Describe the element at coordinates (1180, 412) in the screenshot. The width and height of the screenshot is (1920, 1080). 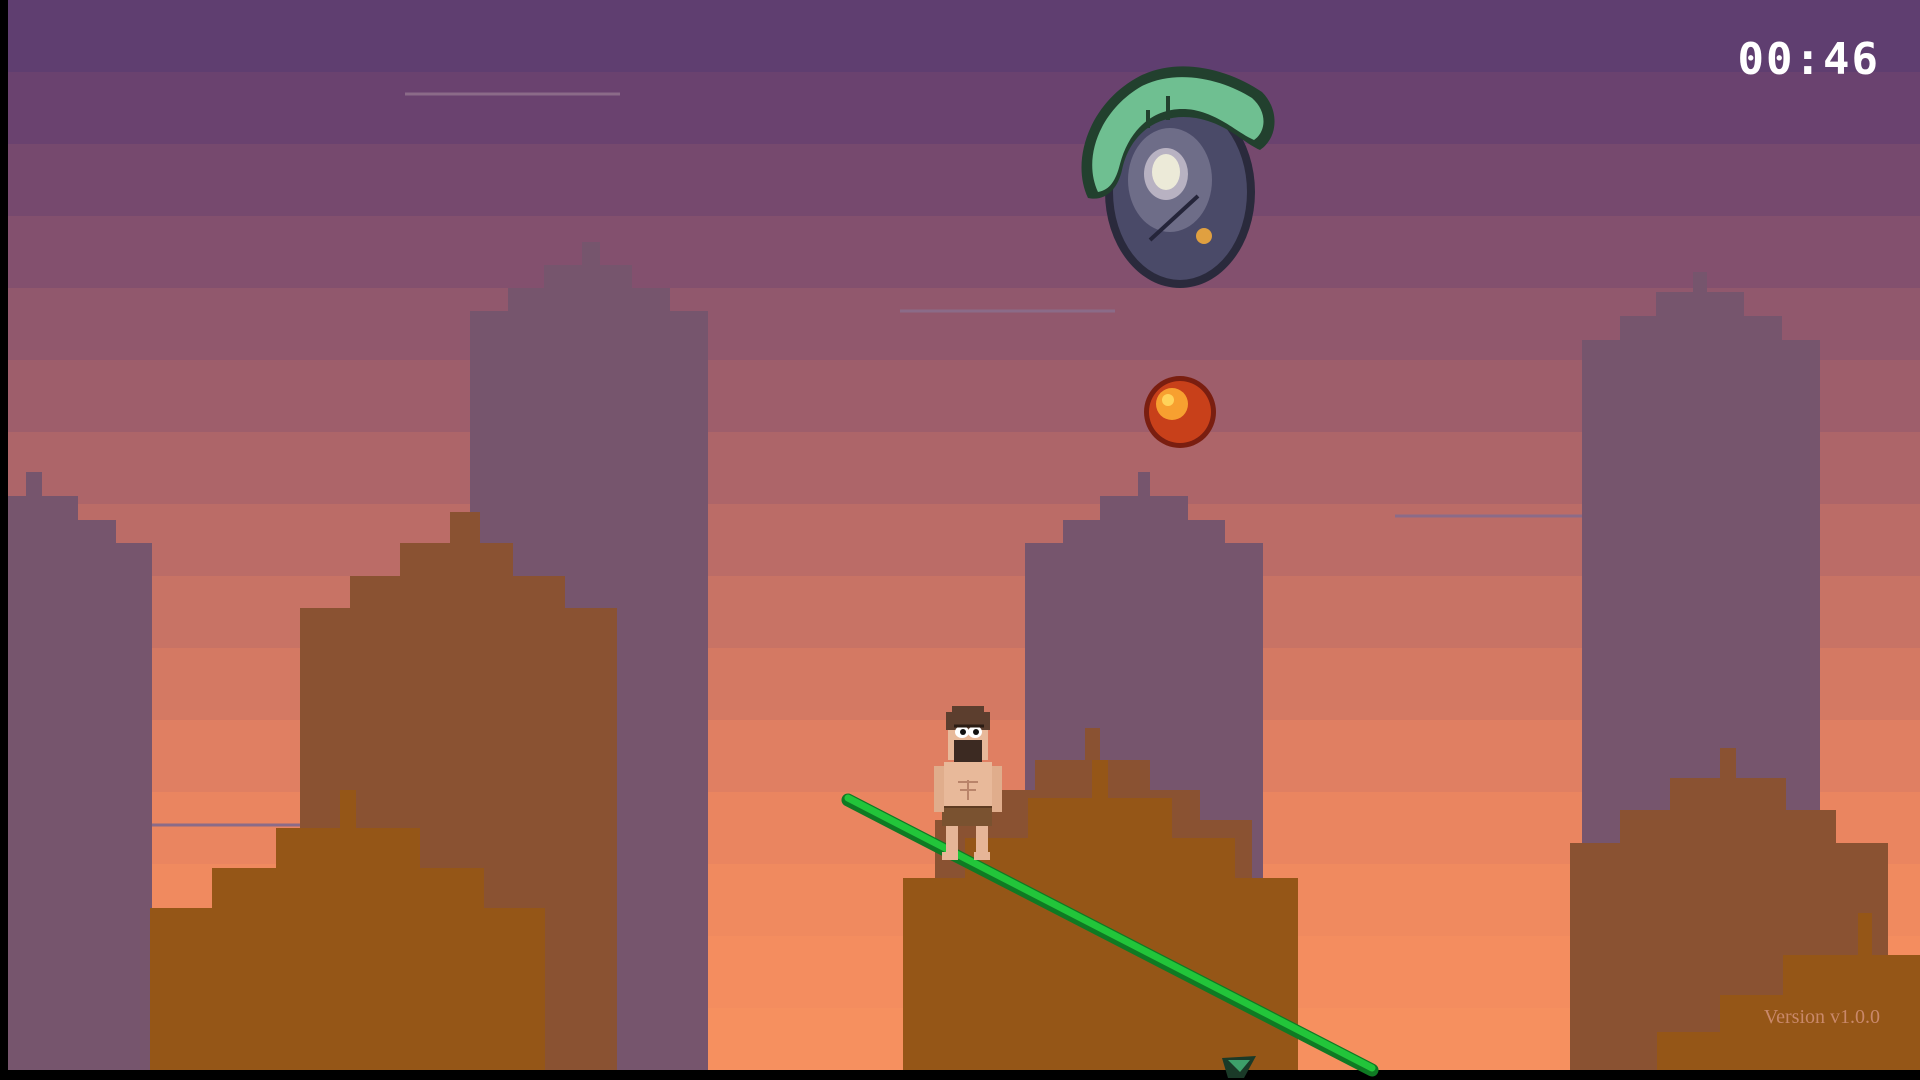
I see `fireball` at that location.